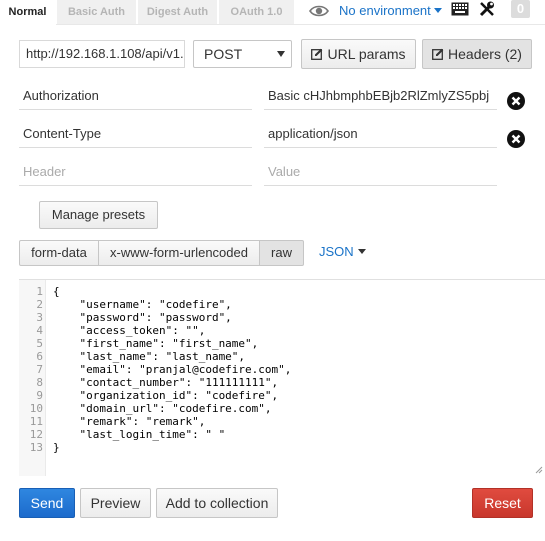  Describe the element at coordinates (59, 253) in the screenshot. I see `body-mode-form-data: form-data` at that location.